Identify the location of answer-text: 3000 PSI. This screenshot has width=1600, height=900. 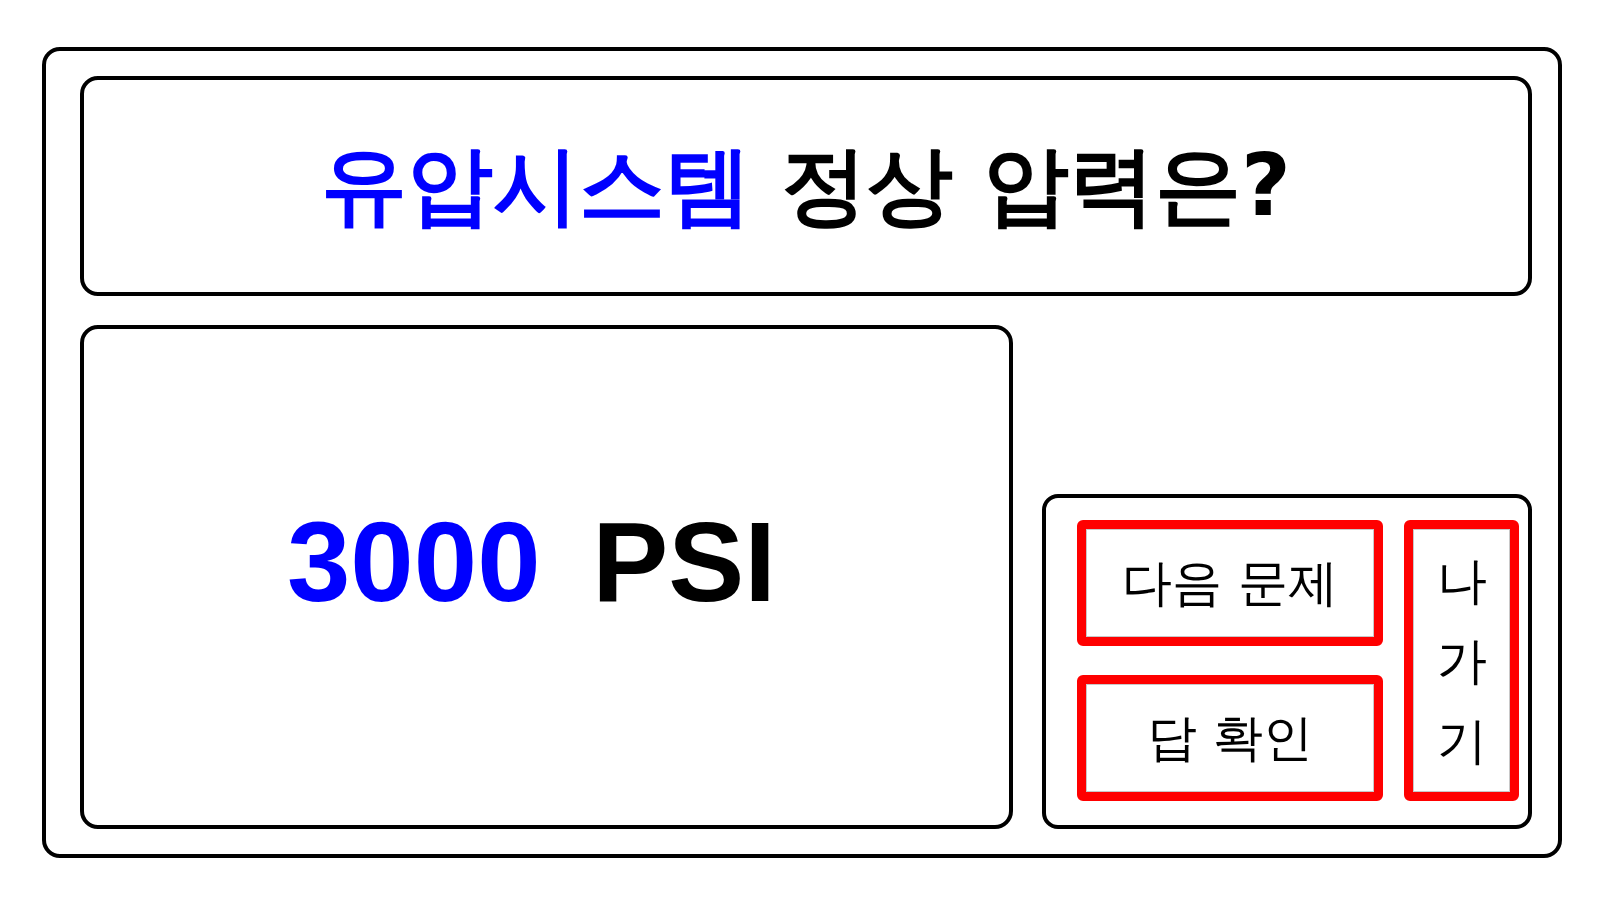
(531, 562).